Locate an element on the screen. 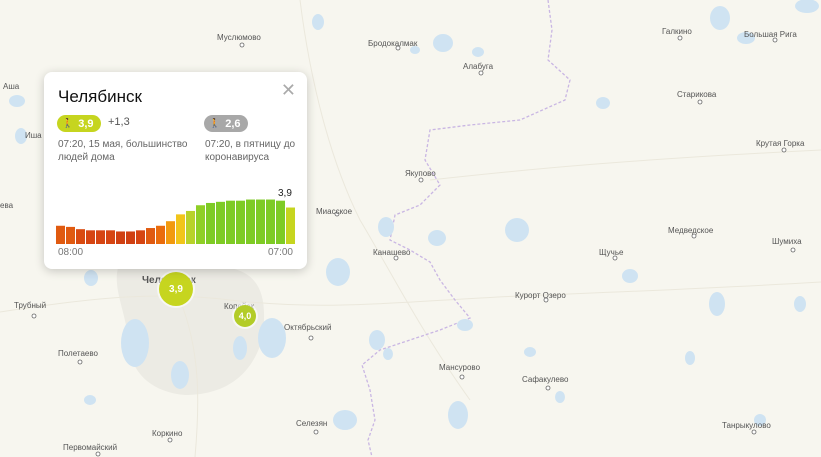 Image resolution: width=821 pixels, height=457 pixels. chart-bar-09:00 is located at coordinates (70, 235).